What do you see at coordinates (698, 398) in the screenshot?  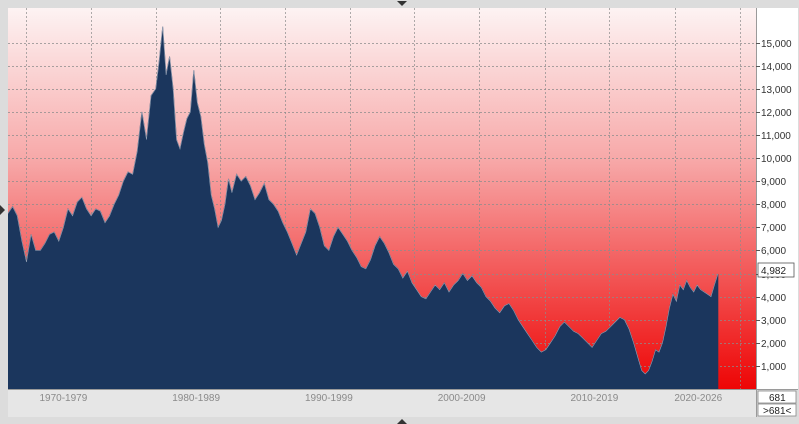 I see `x-tick-label-5: 2020-2026` at bounding box center [698, 398].